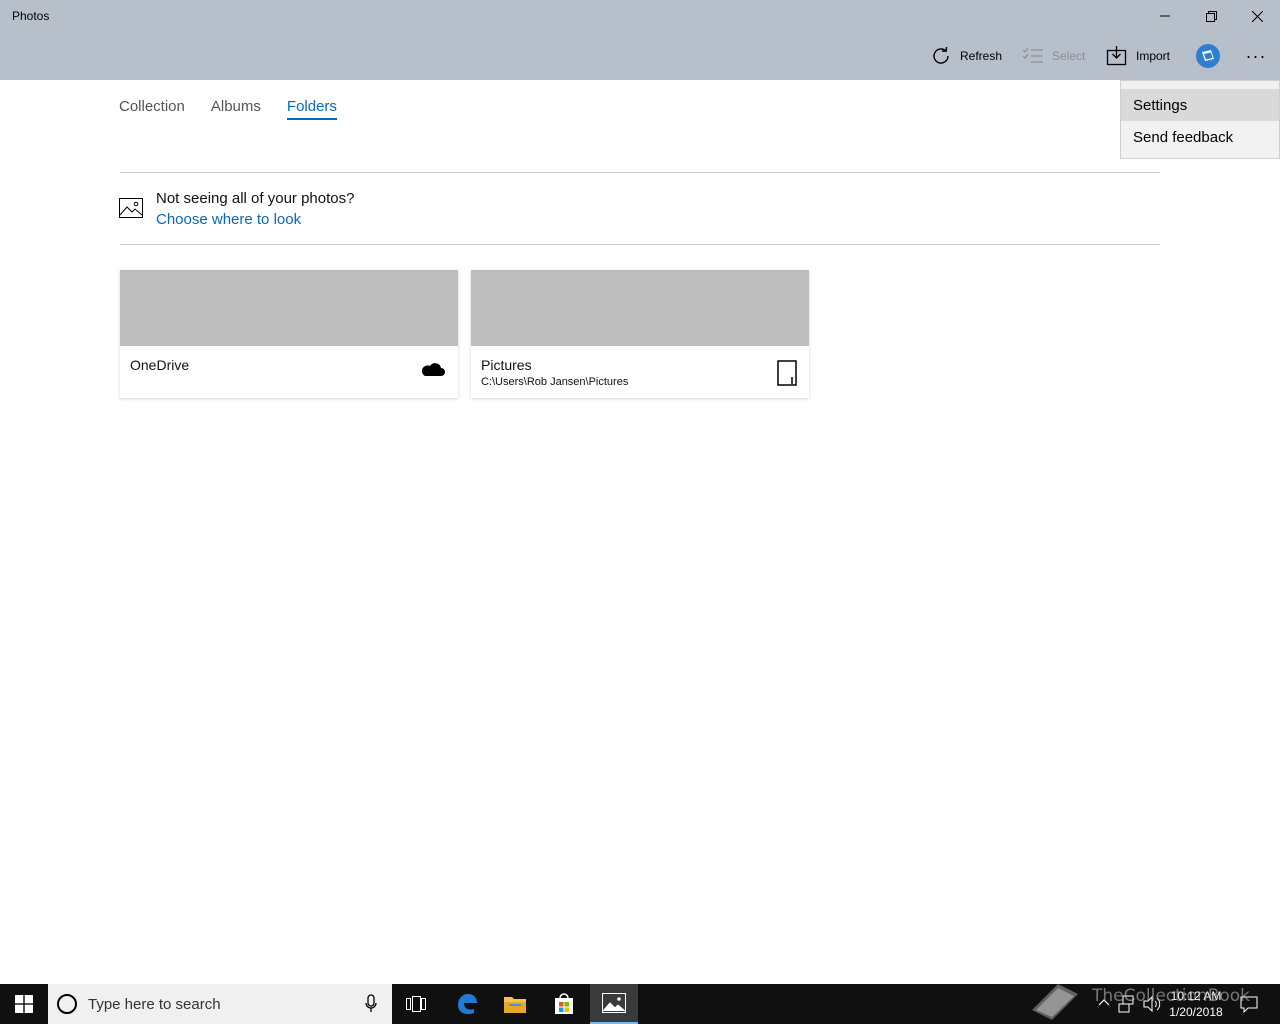  I want to click on more-options-button: ···, so click(1256, 56).